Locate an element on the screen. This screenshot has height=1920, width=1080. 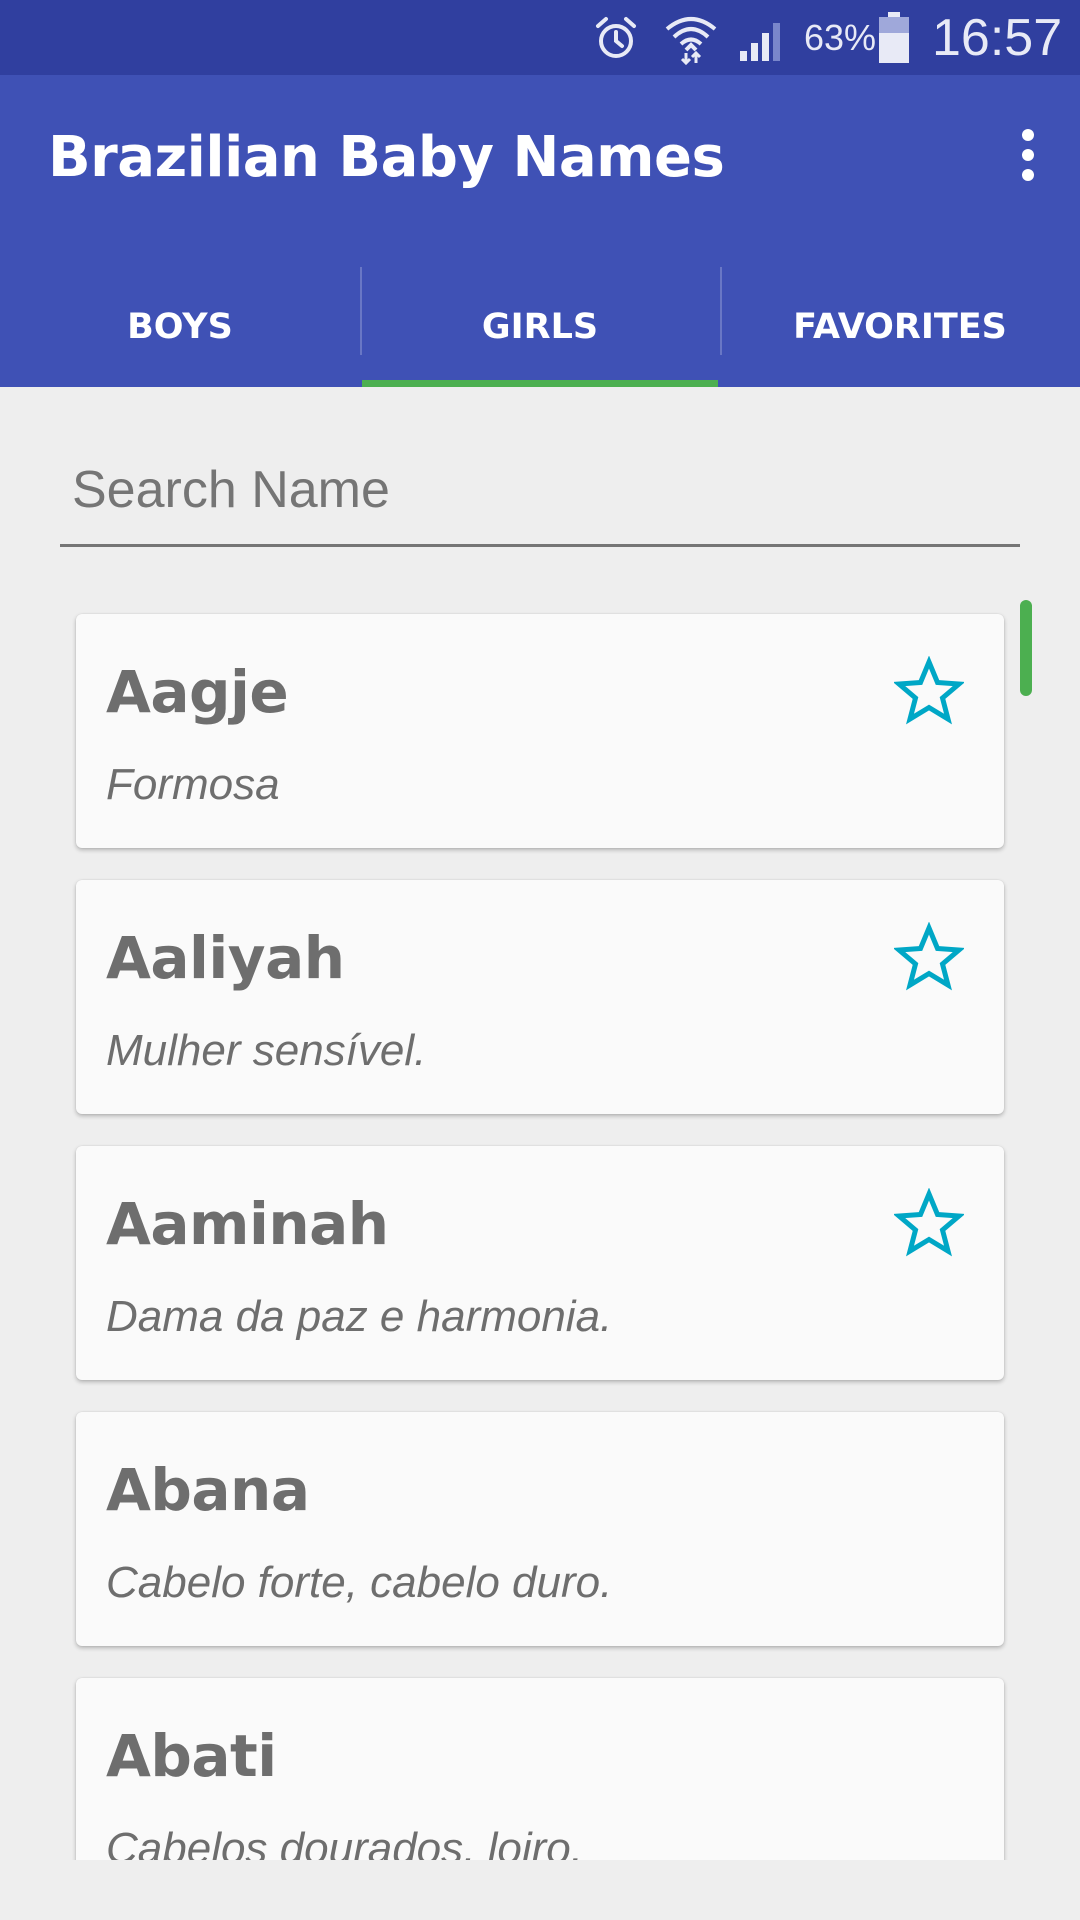
name-meaning: Cabelo forte, cabelo duro. is located at coordinates (359, 1582).